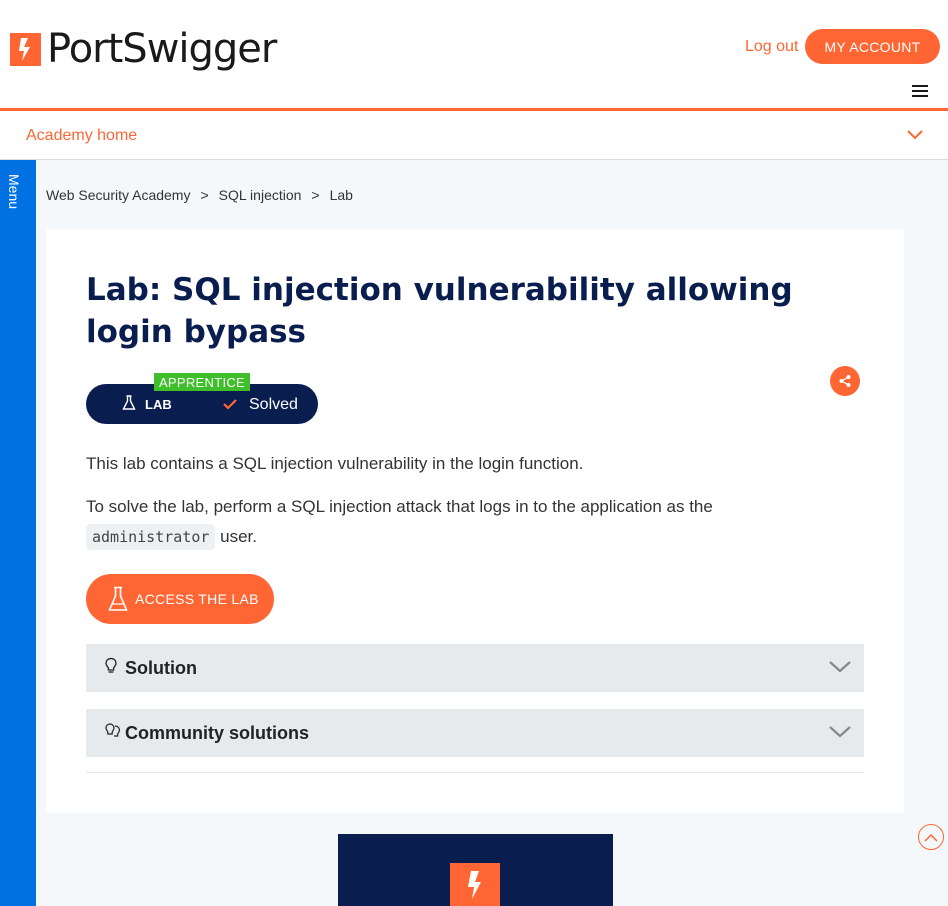 The height and width of the screenshot is (906, 948). I want to click on portswigger-logo: PortSwigger, so click(143, 49).